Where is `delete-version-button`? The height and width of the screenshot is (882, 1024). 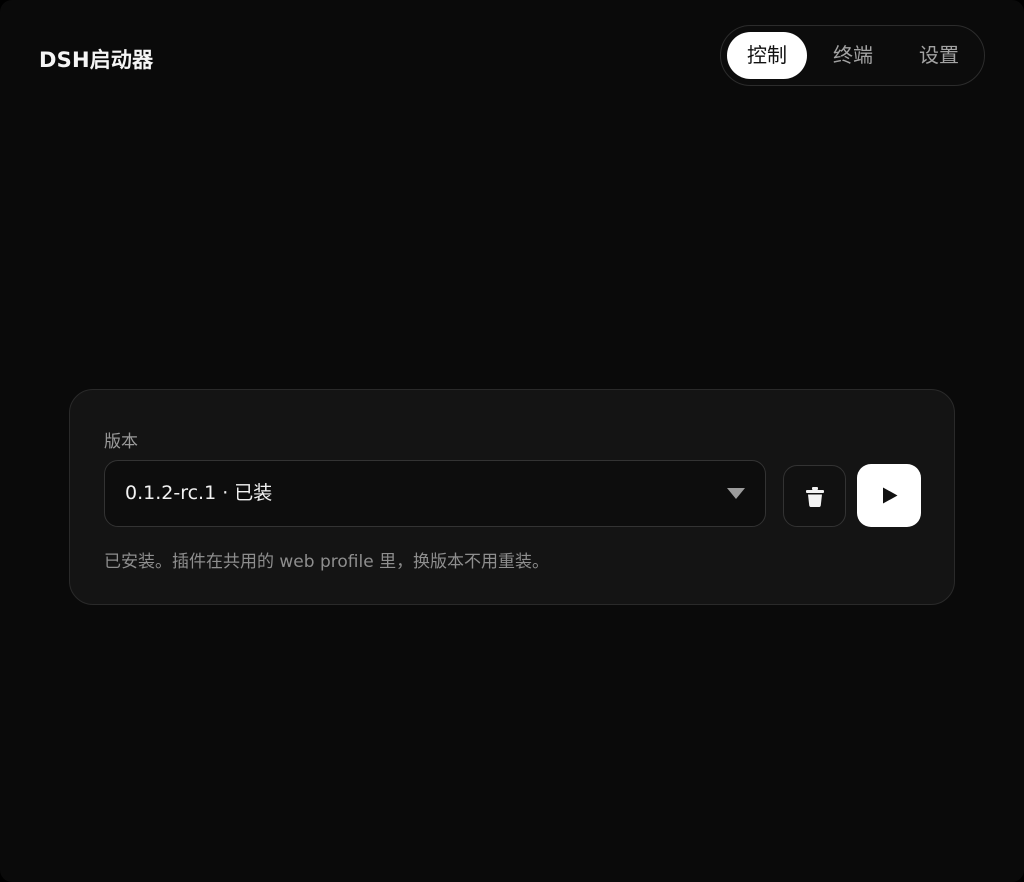 delete-version-button is located at coordinates (814, 496).